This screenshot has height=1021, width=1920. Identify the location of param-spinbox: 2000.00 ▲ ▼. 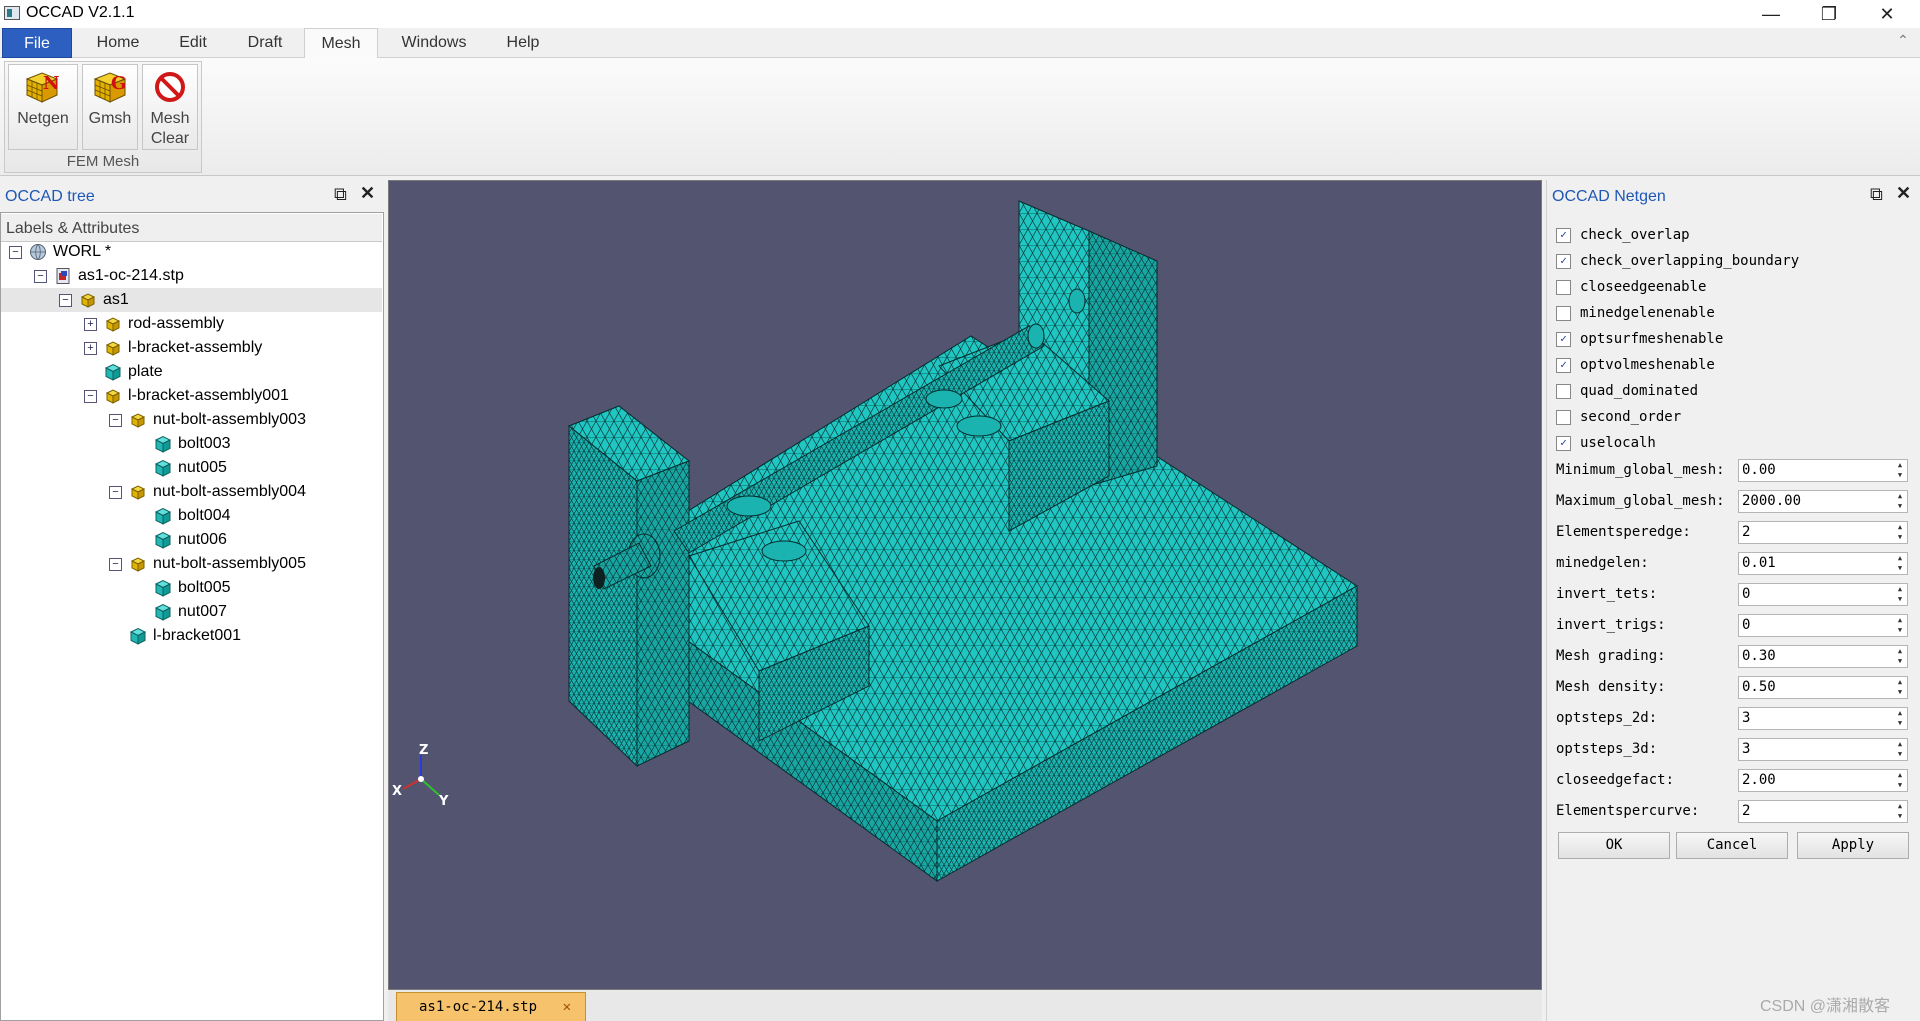
(1823, 501).